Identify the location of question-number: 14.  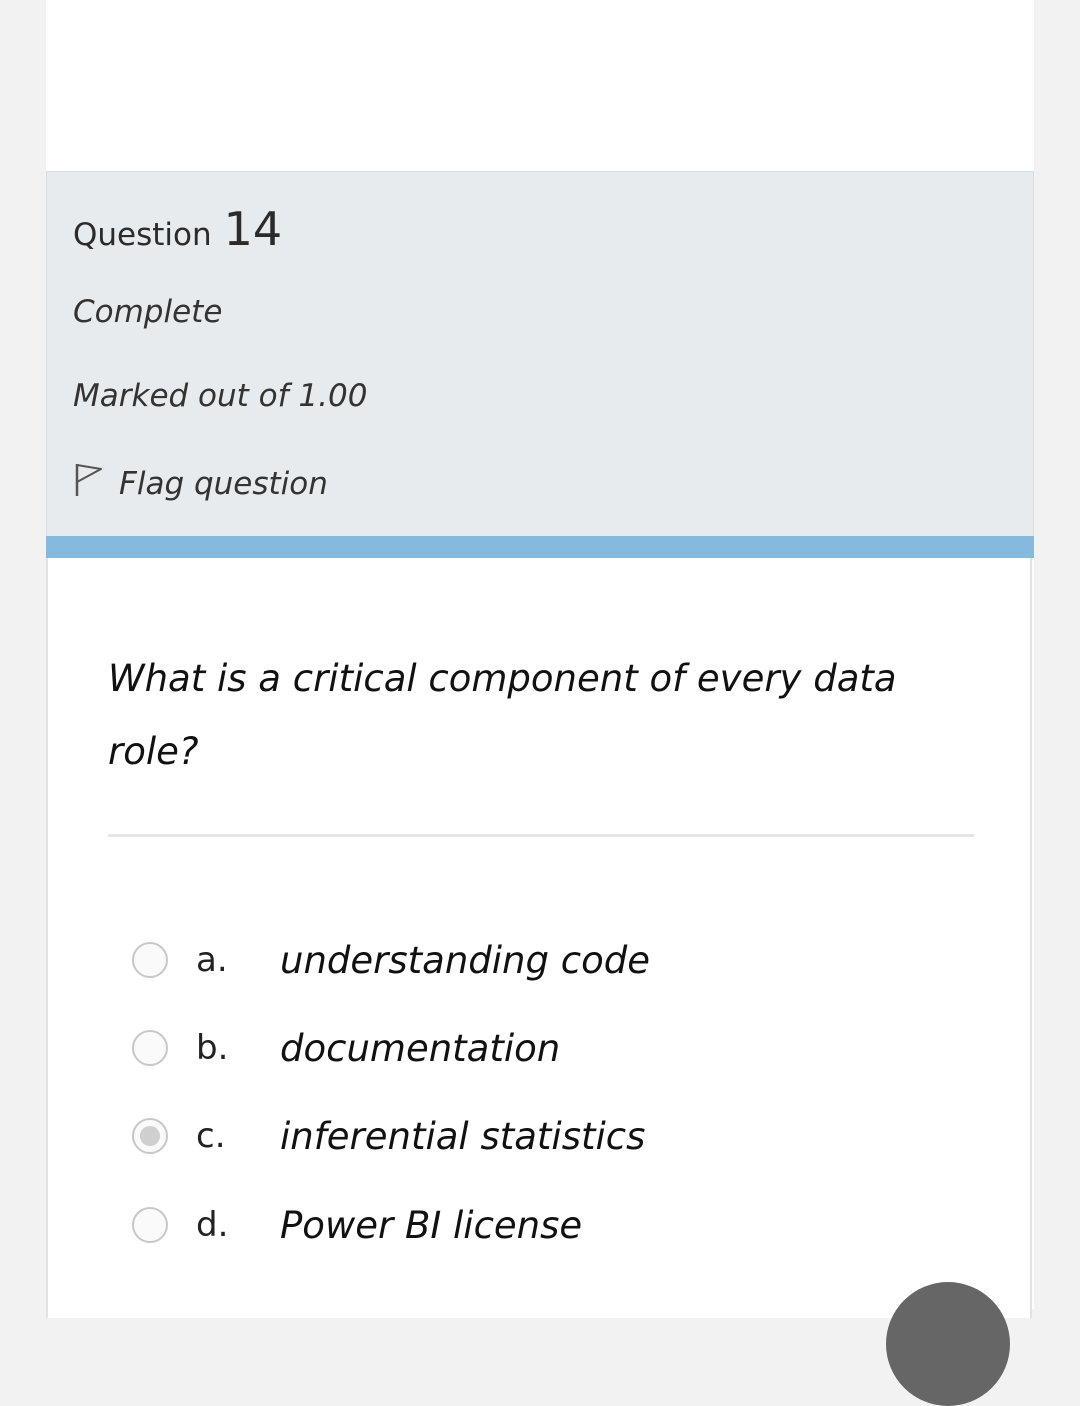
(253, 229).